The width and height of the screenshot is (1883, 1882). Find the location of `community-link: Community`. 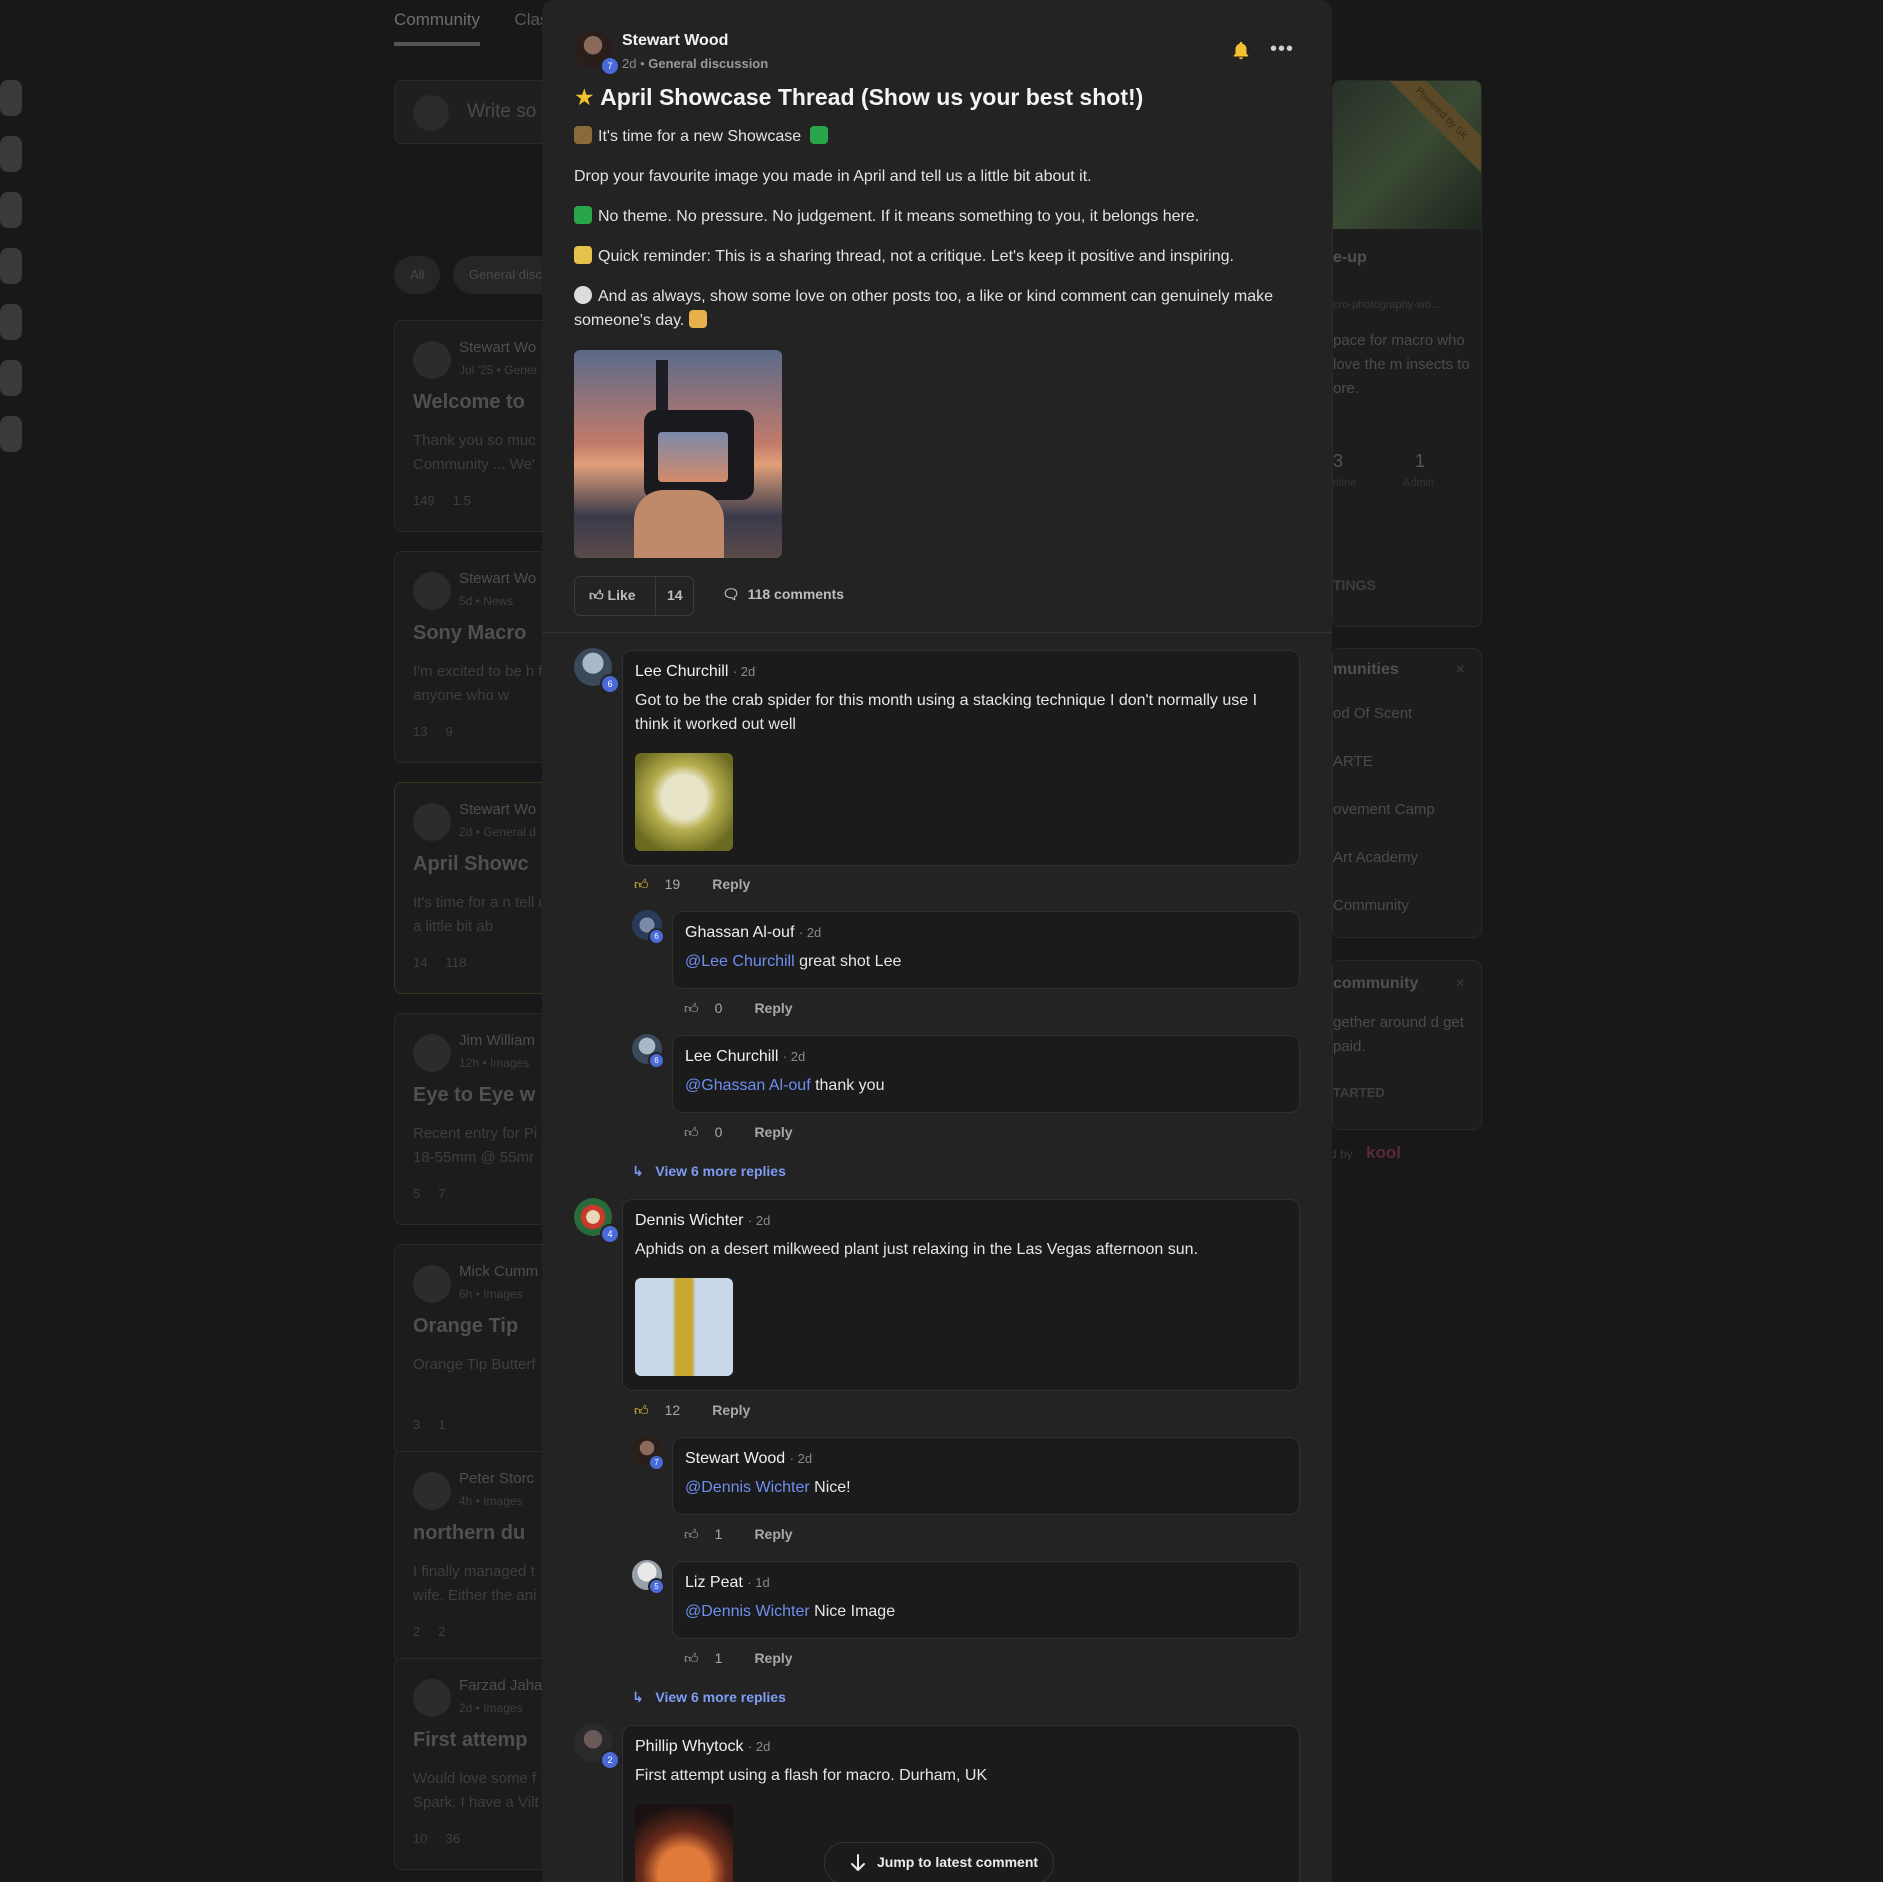

community-link: Community is located at coordinates (1371, 905).